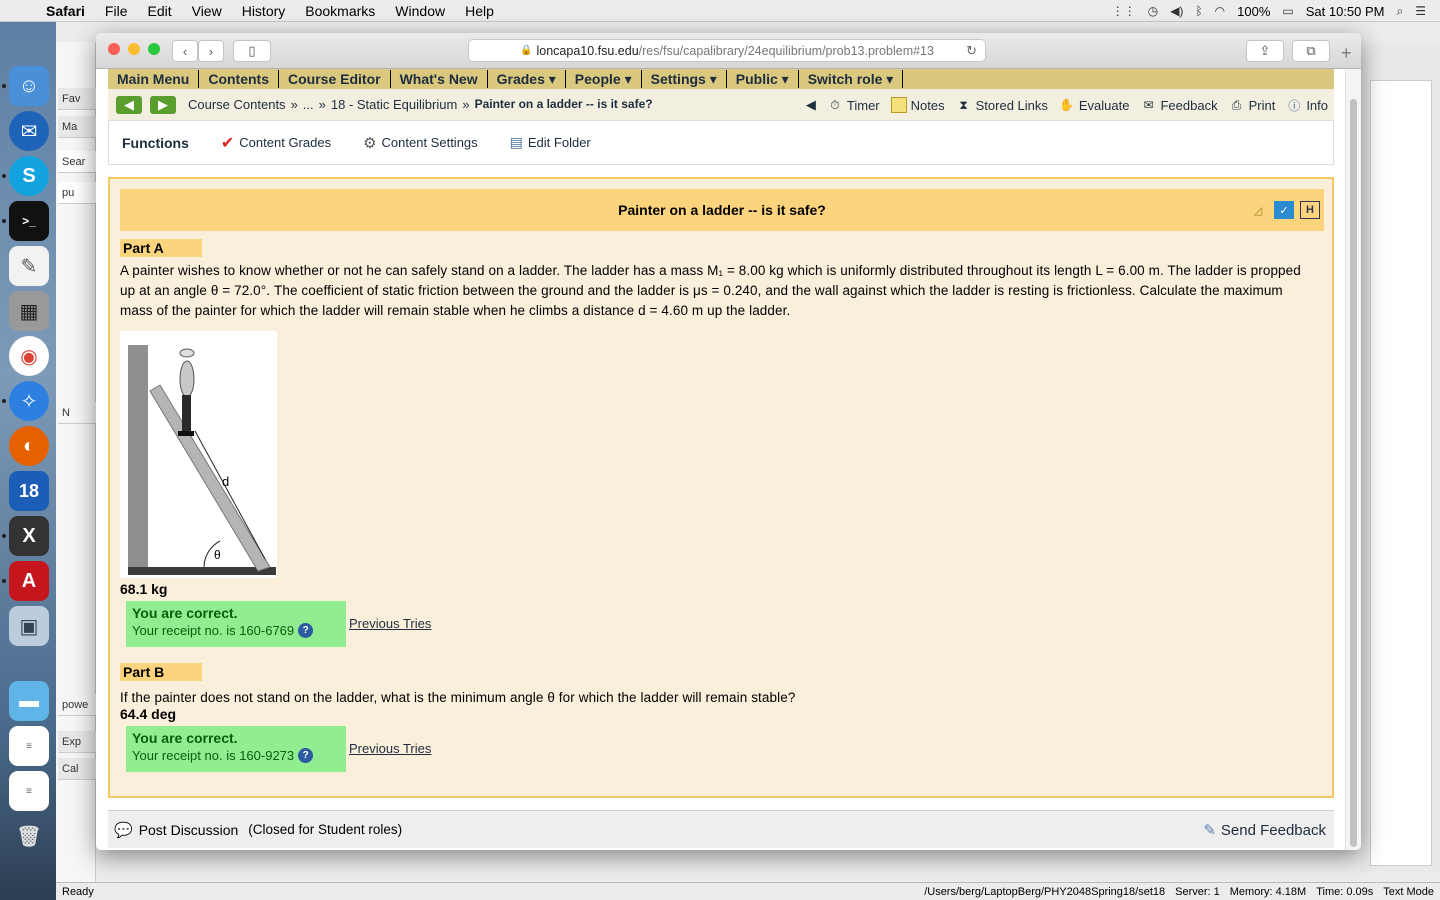  What do you see at coordinates (1198, 11) in the screenshot?
I see `bluetooth-icon: ᛒ` at bounding box center [1198, 11].